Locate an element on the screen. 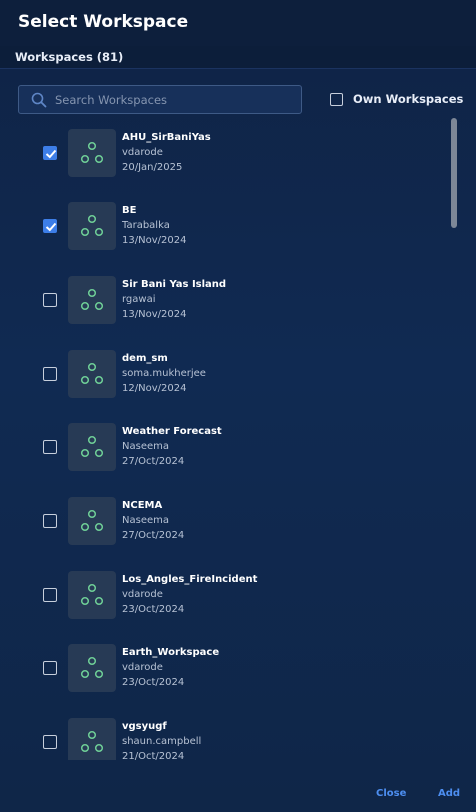 Image resolution: width=476 pixels, height=812 pixels. list-item: dem_sm soma.mukherjee 12/Nov/2024 is located at coordinates (223, 373).